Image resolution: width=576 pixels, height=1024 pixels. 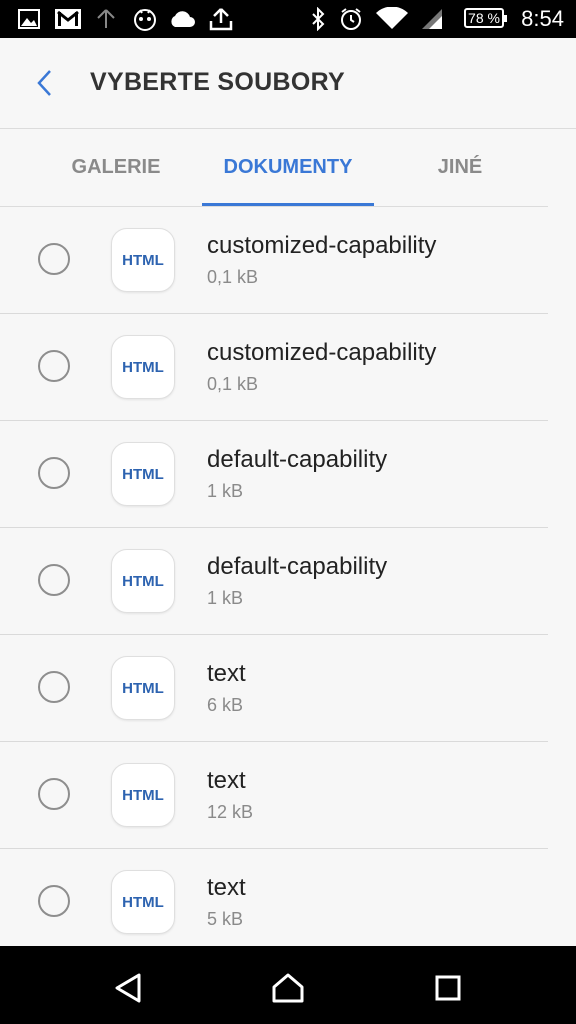 What do you see at coordinates (288, 988) in the screenshot?
I see `home-icon` at bounding box center [288, 988].